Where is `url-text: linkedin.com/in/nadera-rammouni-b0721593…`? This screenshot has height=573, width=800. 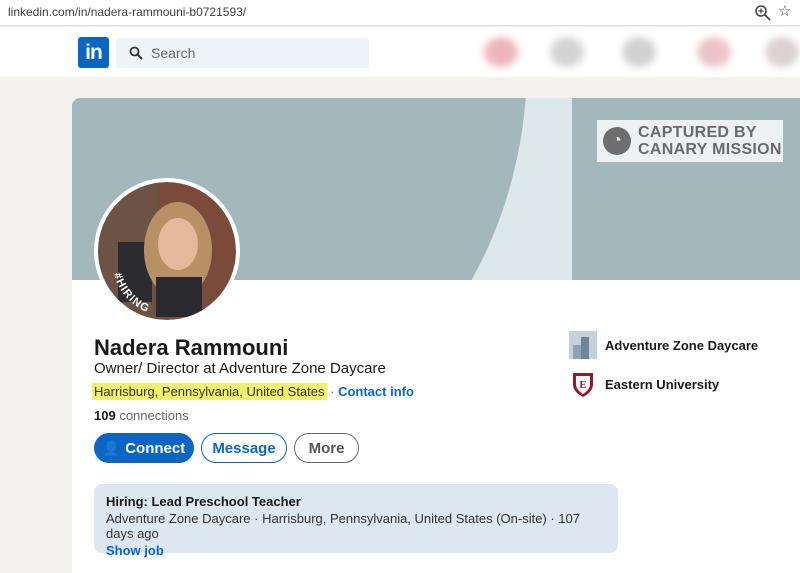 url-text: linkedin.com/in/nadera-rammouni-b0721593… is located at coordinates (127, 12).